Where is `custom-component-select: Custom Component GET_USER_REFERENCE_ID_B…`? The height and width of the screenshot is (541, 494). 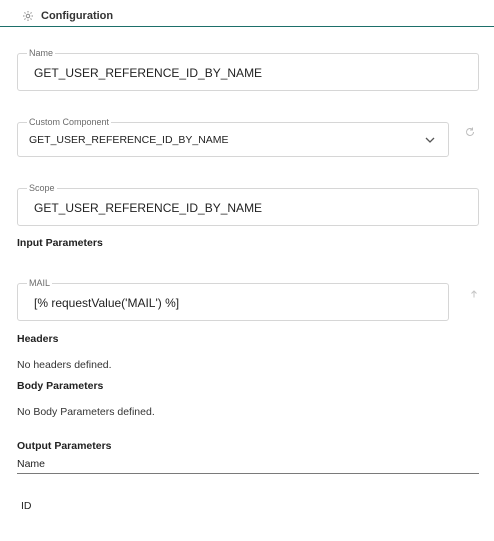
custom-component-select: Custom Component GET_USER_REFERENCE_ID_B… is located at coordinates (233, 136).